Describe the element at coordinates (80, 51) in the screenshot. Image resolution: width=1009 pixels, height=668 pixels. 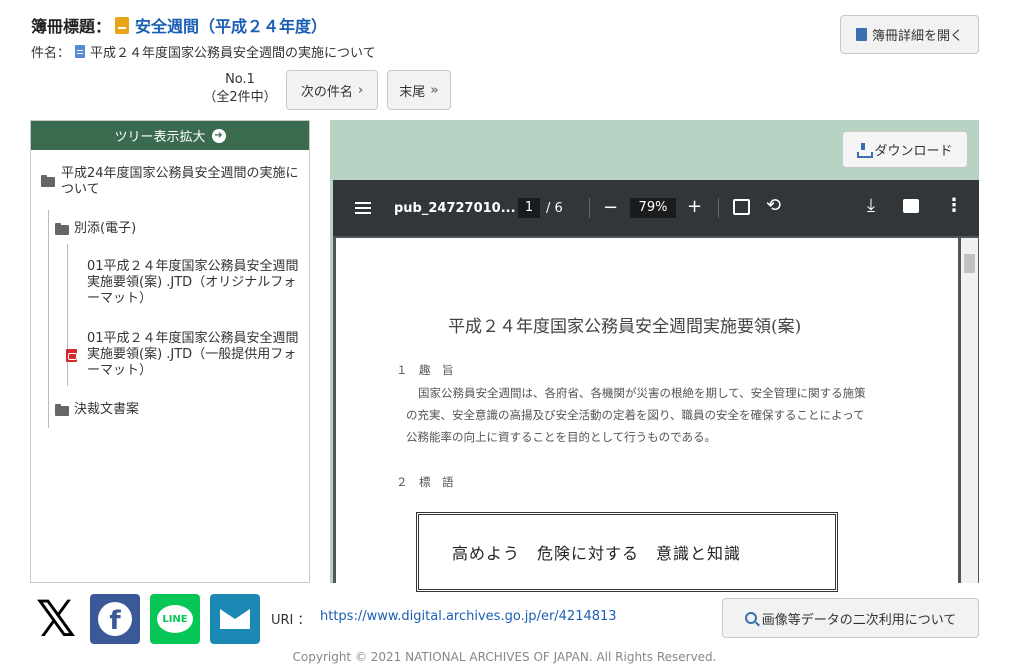
I see `document-icon` at that location.